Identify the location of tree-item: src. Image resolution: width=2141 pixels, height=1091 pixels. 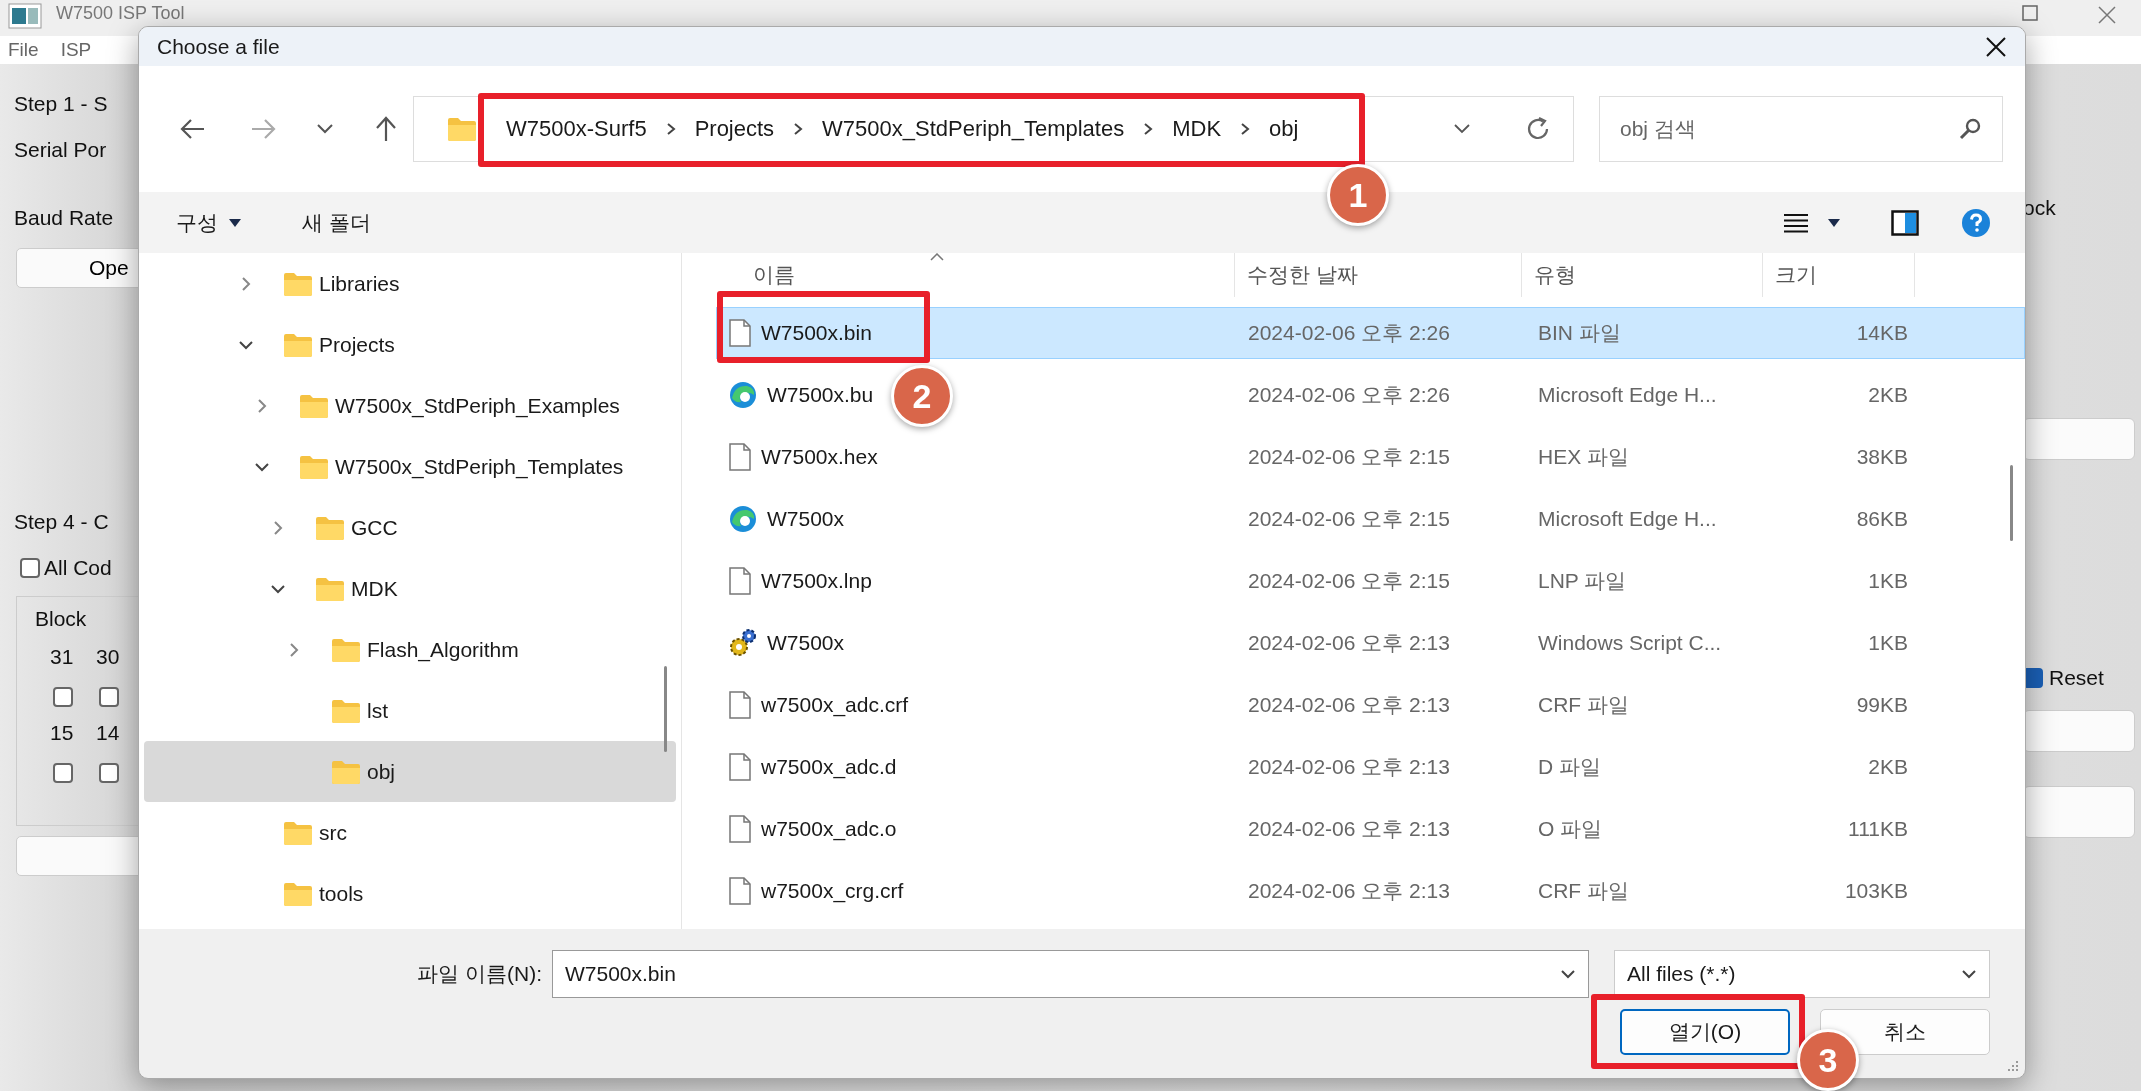
(410, 832).